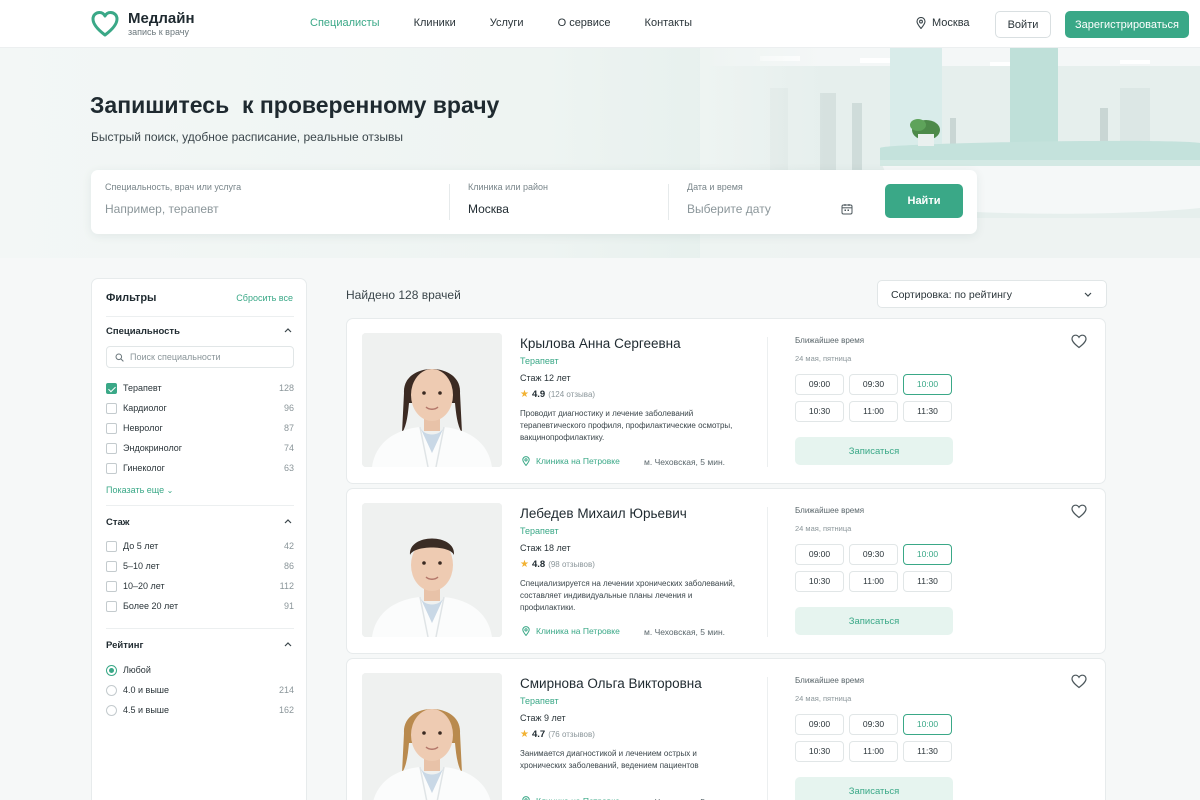  Describe the element at coordinates (200, 710) in the screenshot. I see `rating-option: 4.5 и выше 162` at that location.